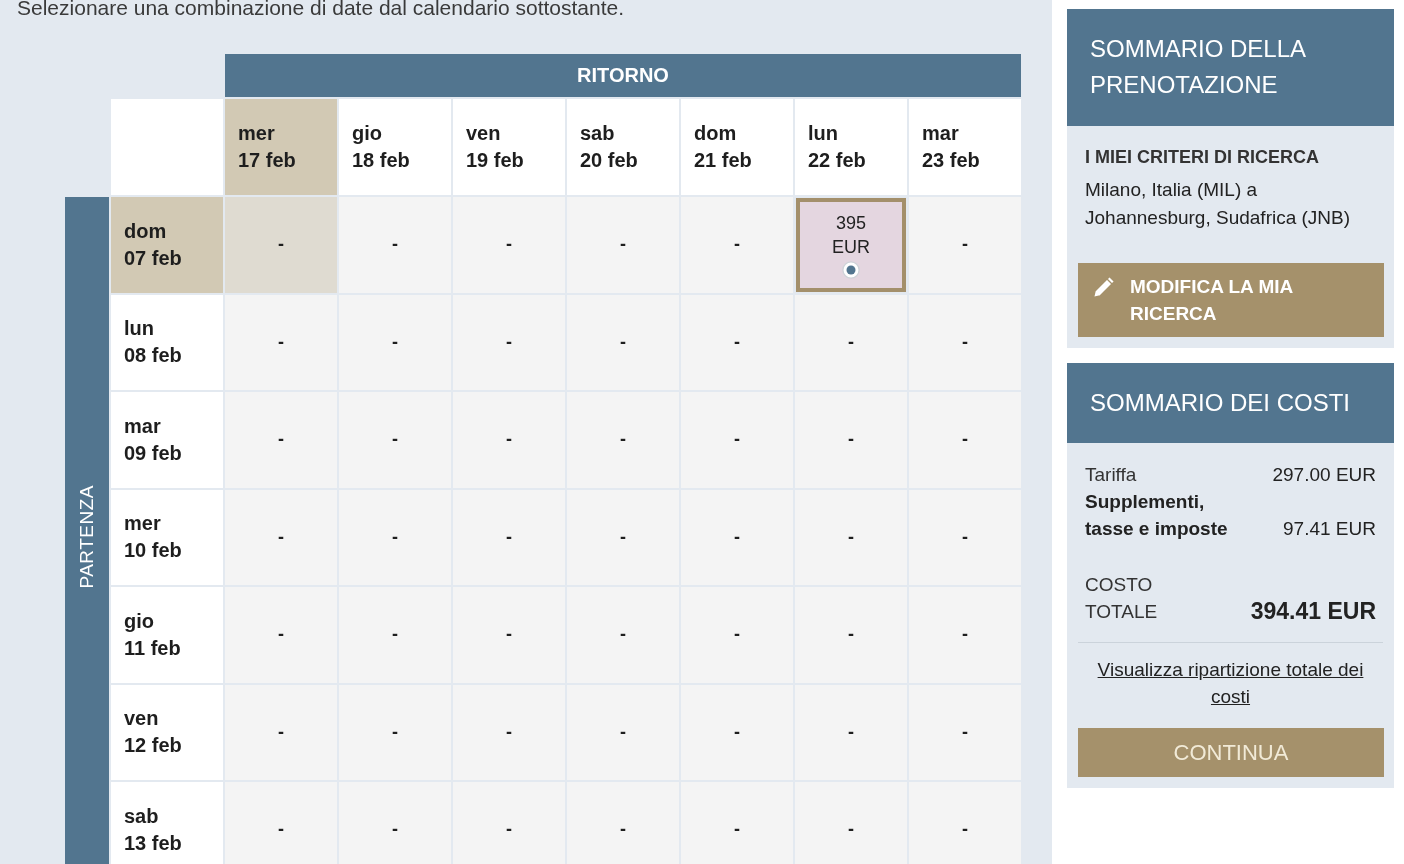  Describe the element at coordinates (509, 147) in the screenshot. I see `return-date-header: ven 19 feb` at that location.